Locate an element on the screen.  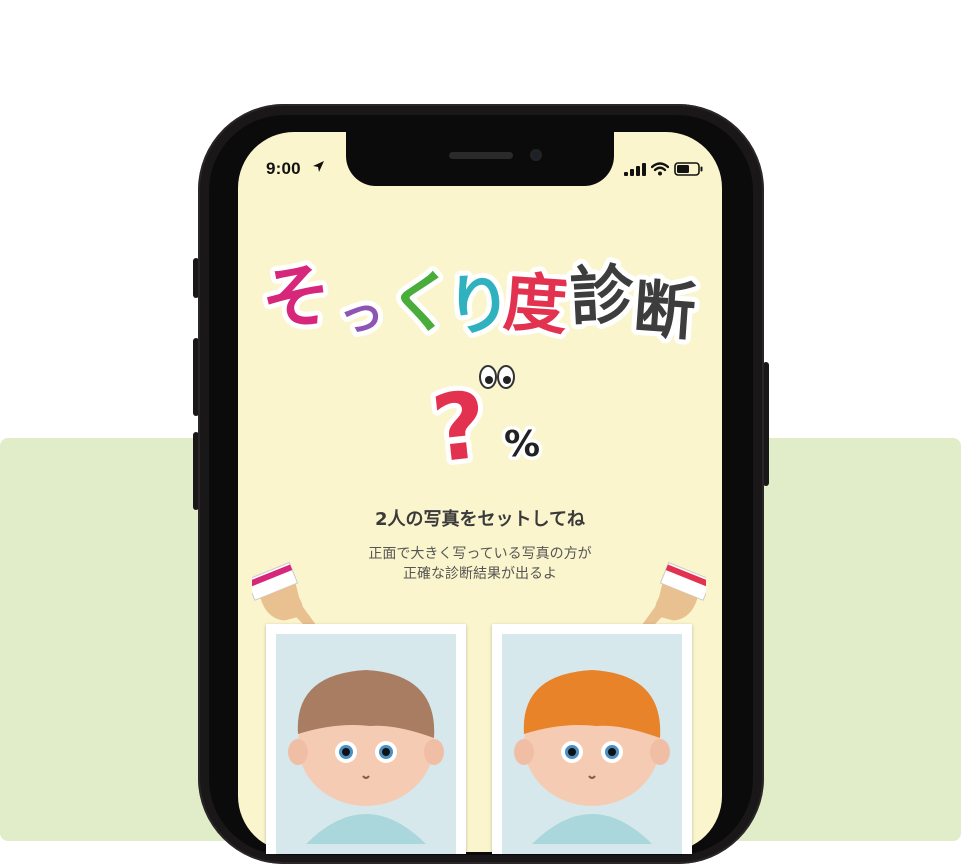
cellular-signal-icon is located at coordinates (635, 169).